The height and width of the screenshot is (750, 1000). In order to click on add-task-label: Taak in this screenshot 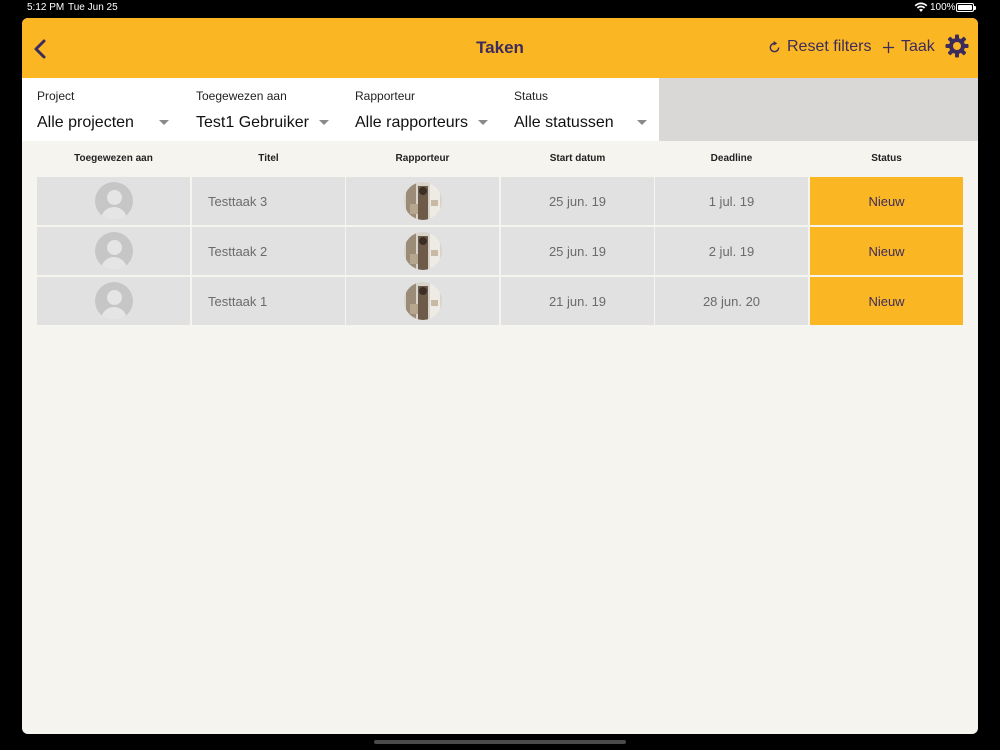, I will do `click(918, 46)`.